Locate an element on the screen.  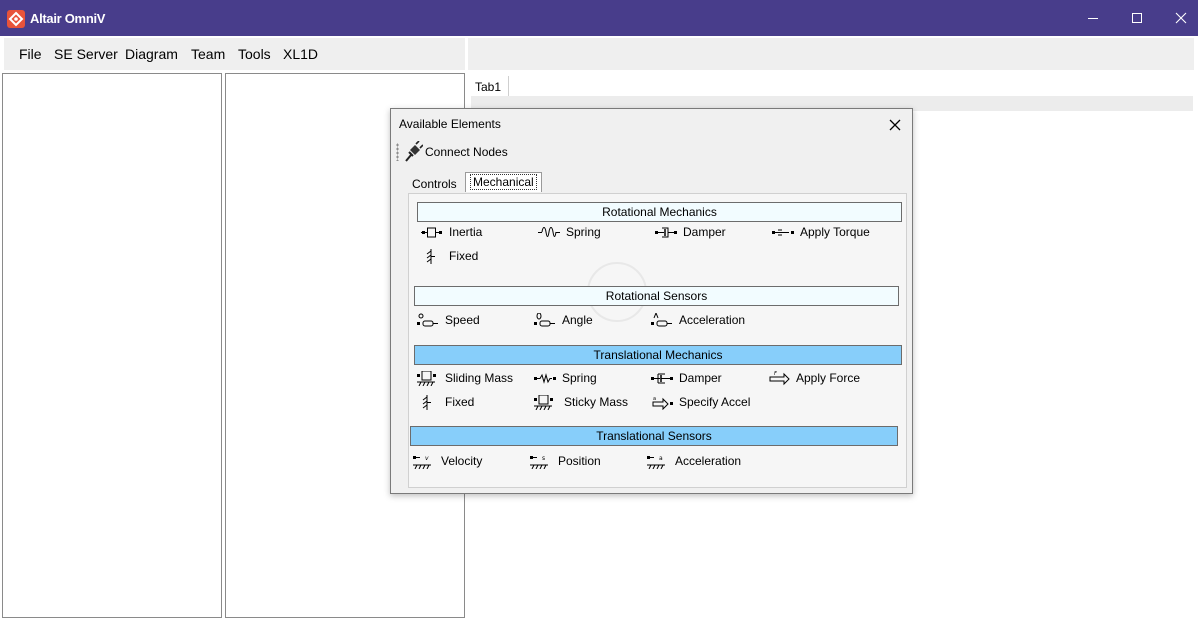
sticky-mass-icon is located at coordinates (543, 402).